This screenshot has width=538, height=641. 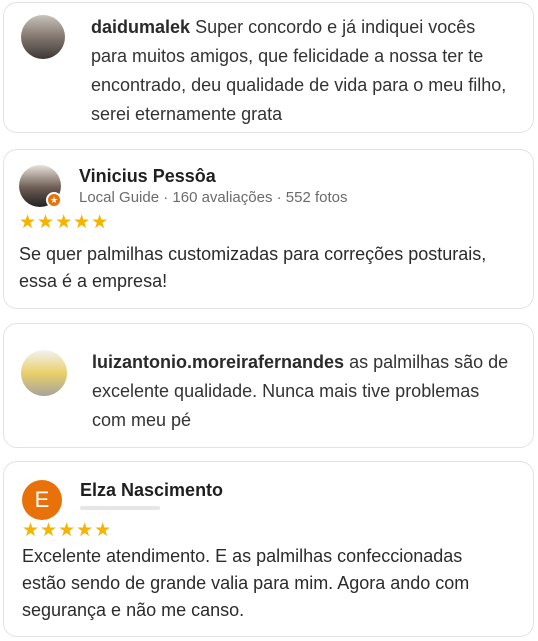 I want to click on local-guide-badge-icon: ★, so click(x=54, y=200).